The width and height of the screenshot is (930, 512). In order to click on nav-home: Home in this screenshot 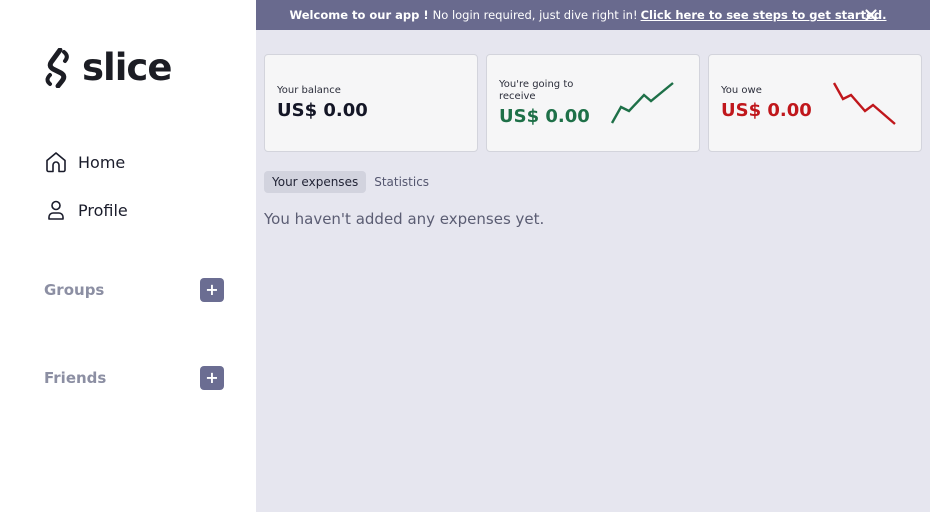, I will do `click(84, 162)`.